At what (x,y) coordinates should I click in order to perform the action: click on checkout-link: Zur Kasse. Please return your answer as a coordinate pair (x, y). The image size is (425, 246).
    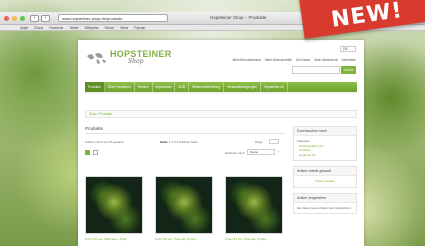
    Looking at the image, I should click on (303, 60).